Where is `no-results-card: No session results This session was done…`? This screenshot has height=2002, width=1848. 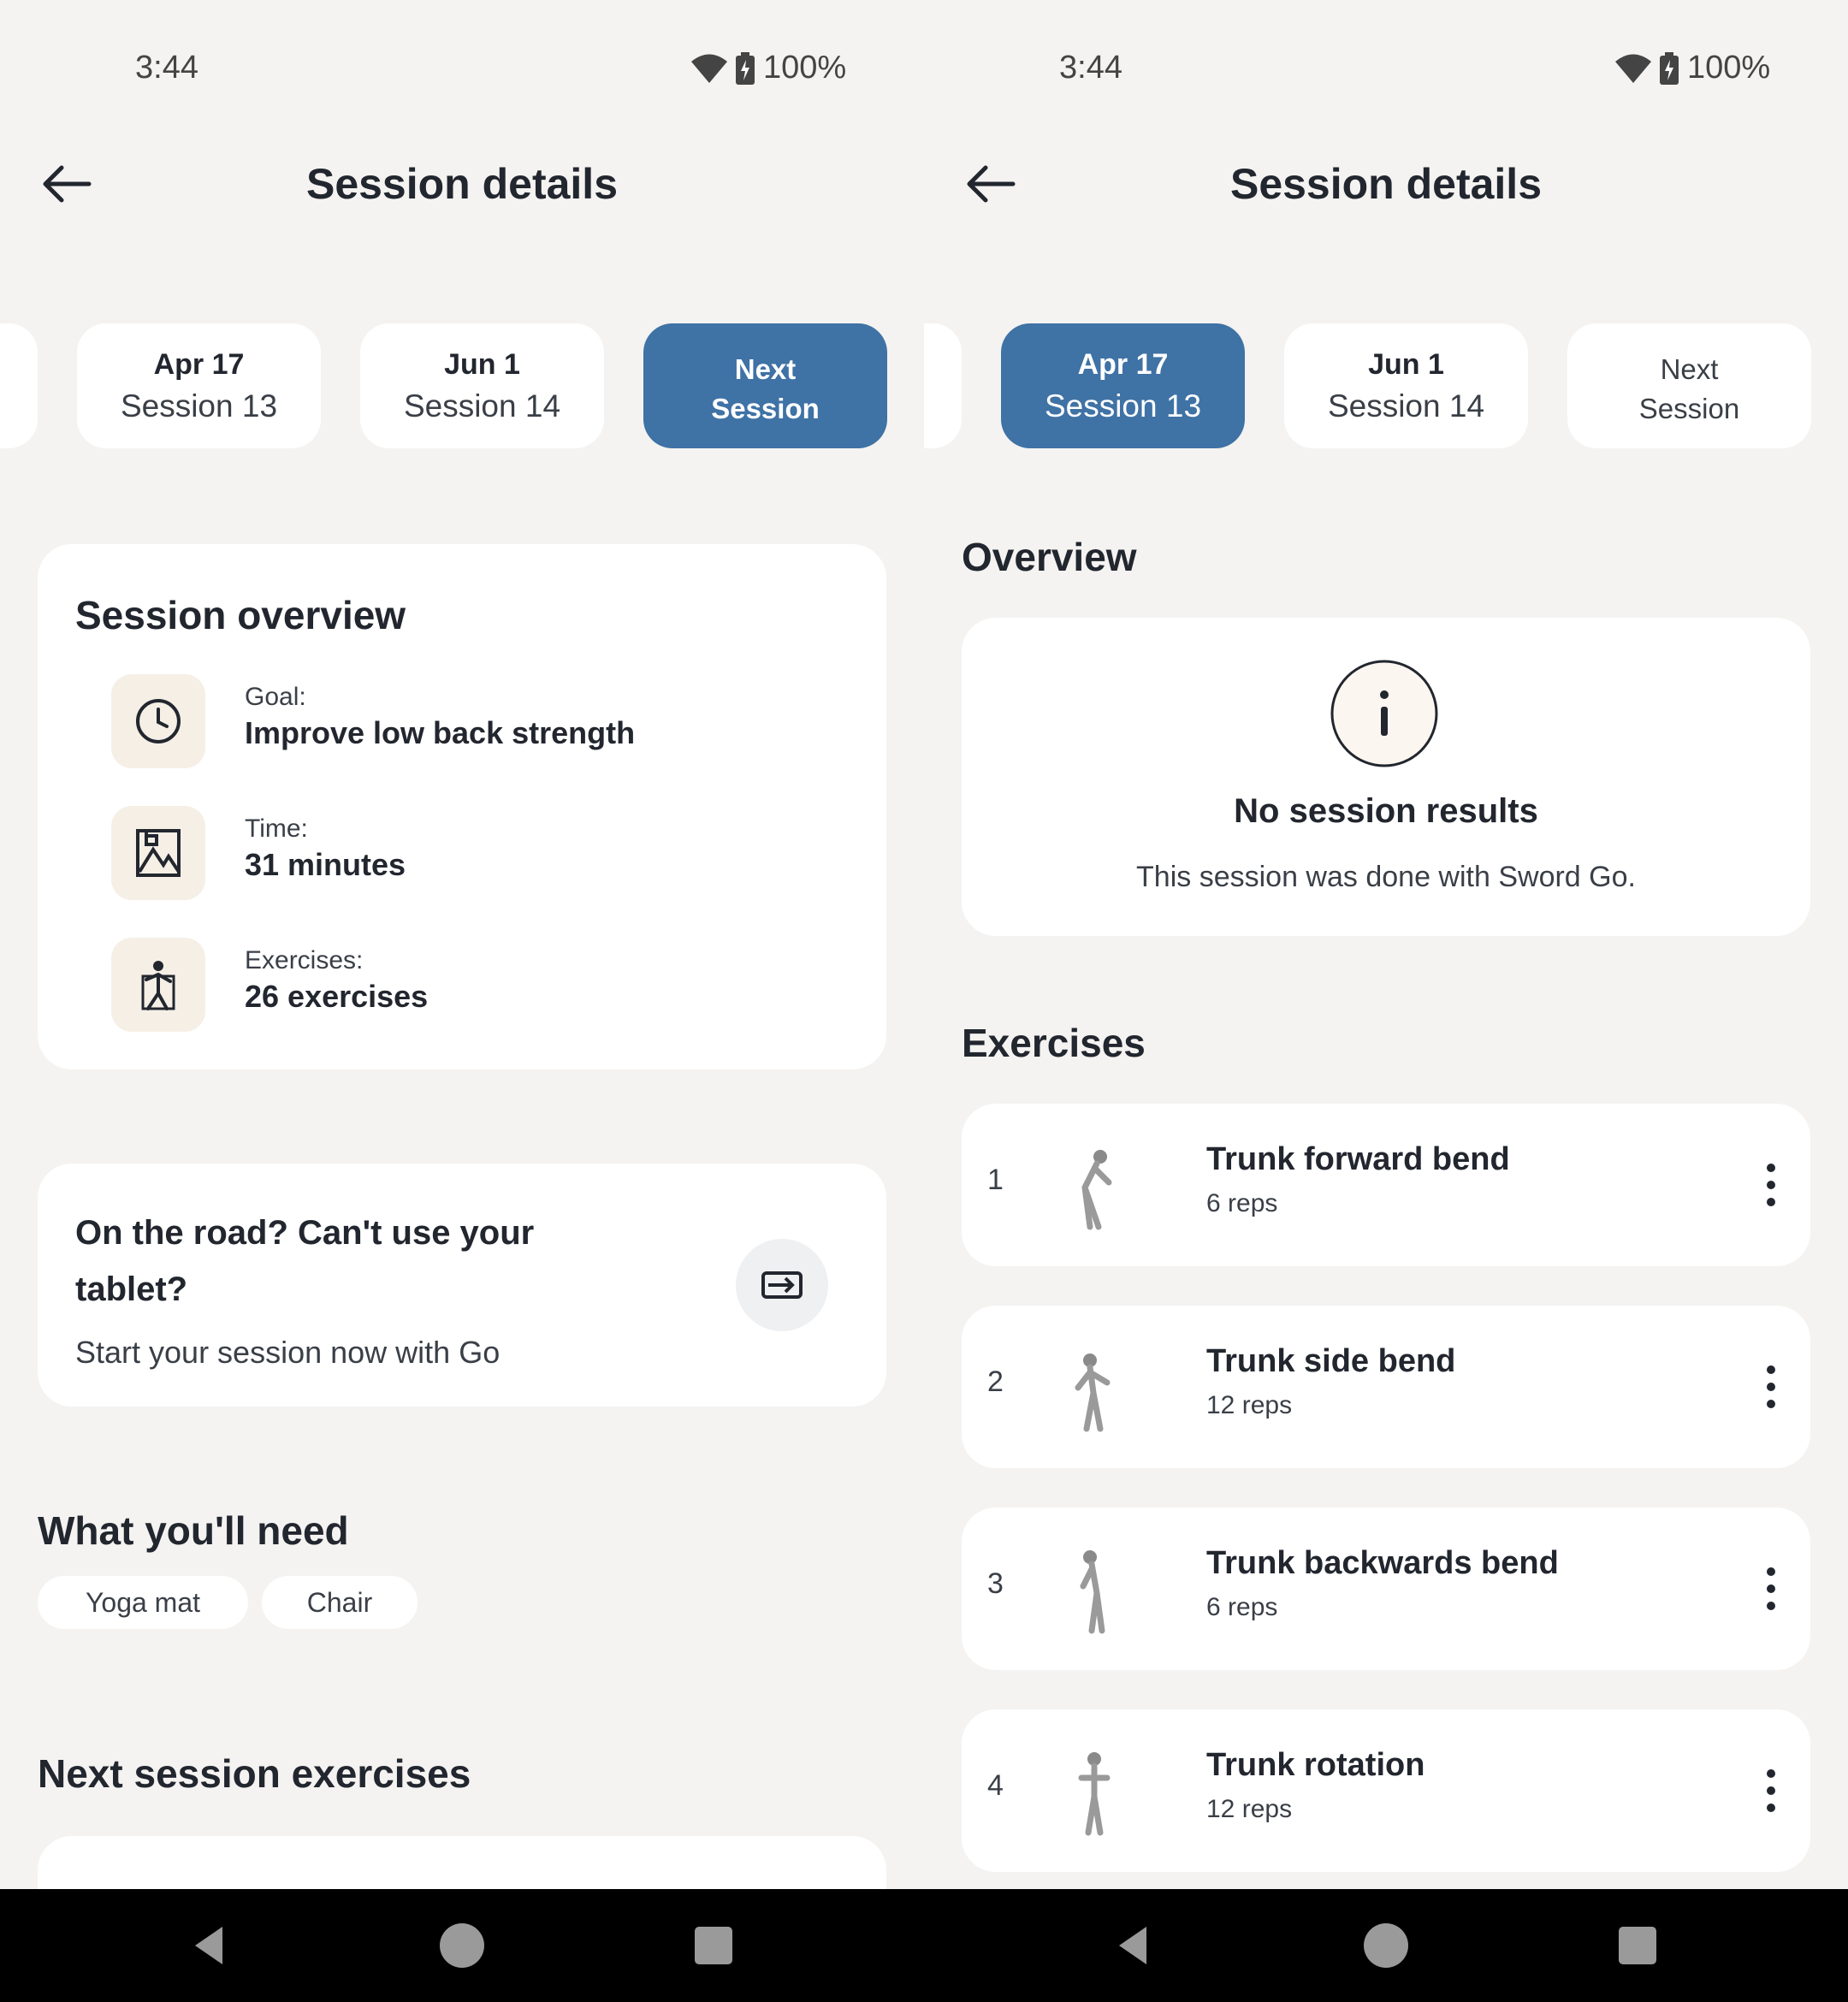
no-results-card: No session results This session was done… is located at coordinates (1386, 777).